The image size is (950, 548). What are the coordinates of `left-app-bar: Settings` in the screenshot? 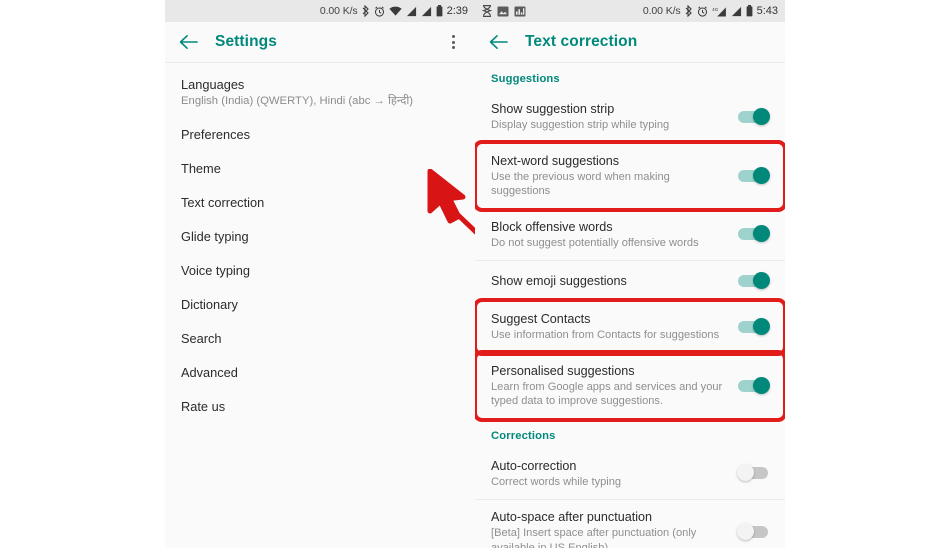 It's located at (320, 42).